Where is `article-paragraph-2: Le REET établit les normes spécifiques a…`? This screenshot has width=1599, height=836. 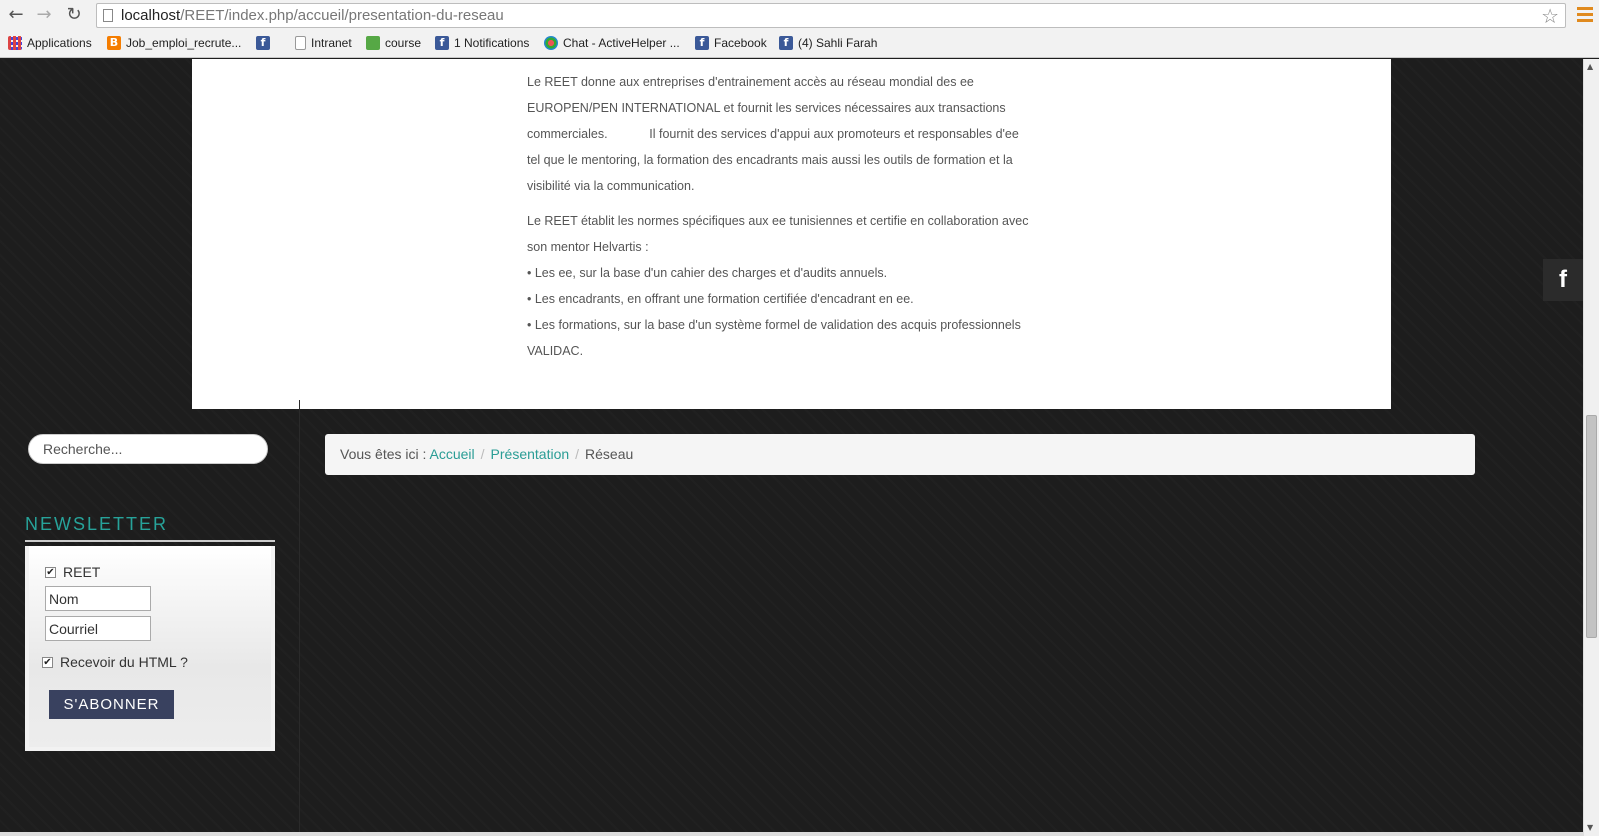
article-paragraph-2: Le REET établit les normes spécifiques a… is located at coordinates (788, 286).